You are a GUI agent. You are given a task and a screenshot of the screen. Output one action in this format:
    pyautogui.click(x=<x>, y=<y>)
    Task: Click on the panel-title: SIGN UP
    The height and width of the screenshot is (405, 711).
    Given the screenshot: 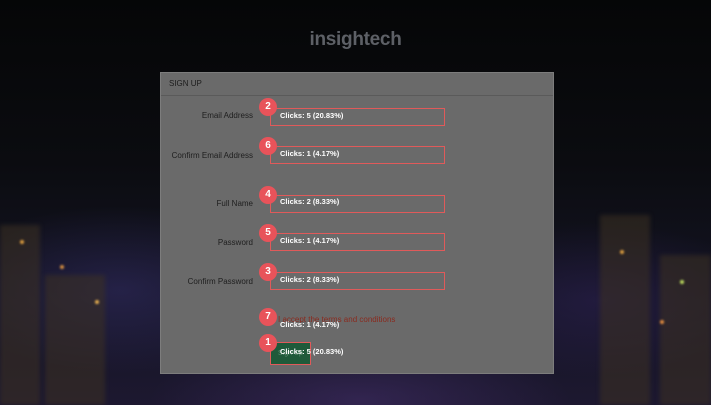 What is the action you would take?
    pyautogui.click(x=357, y=84)
    